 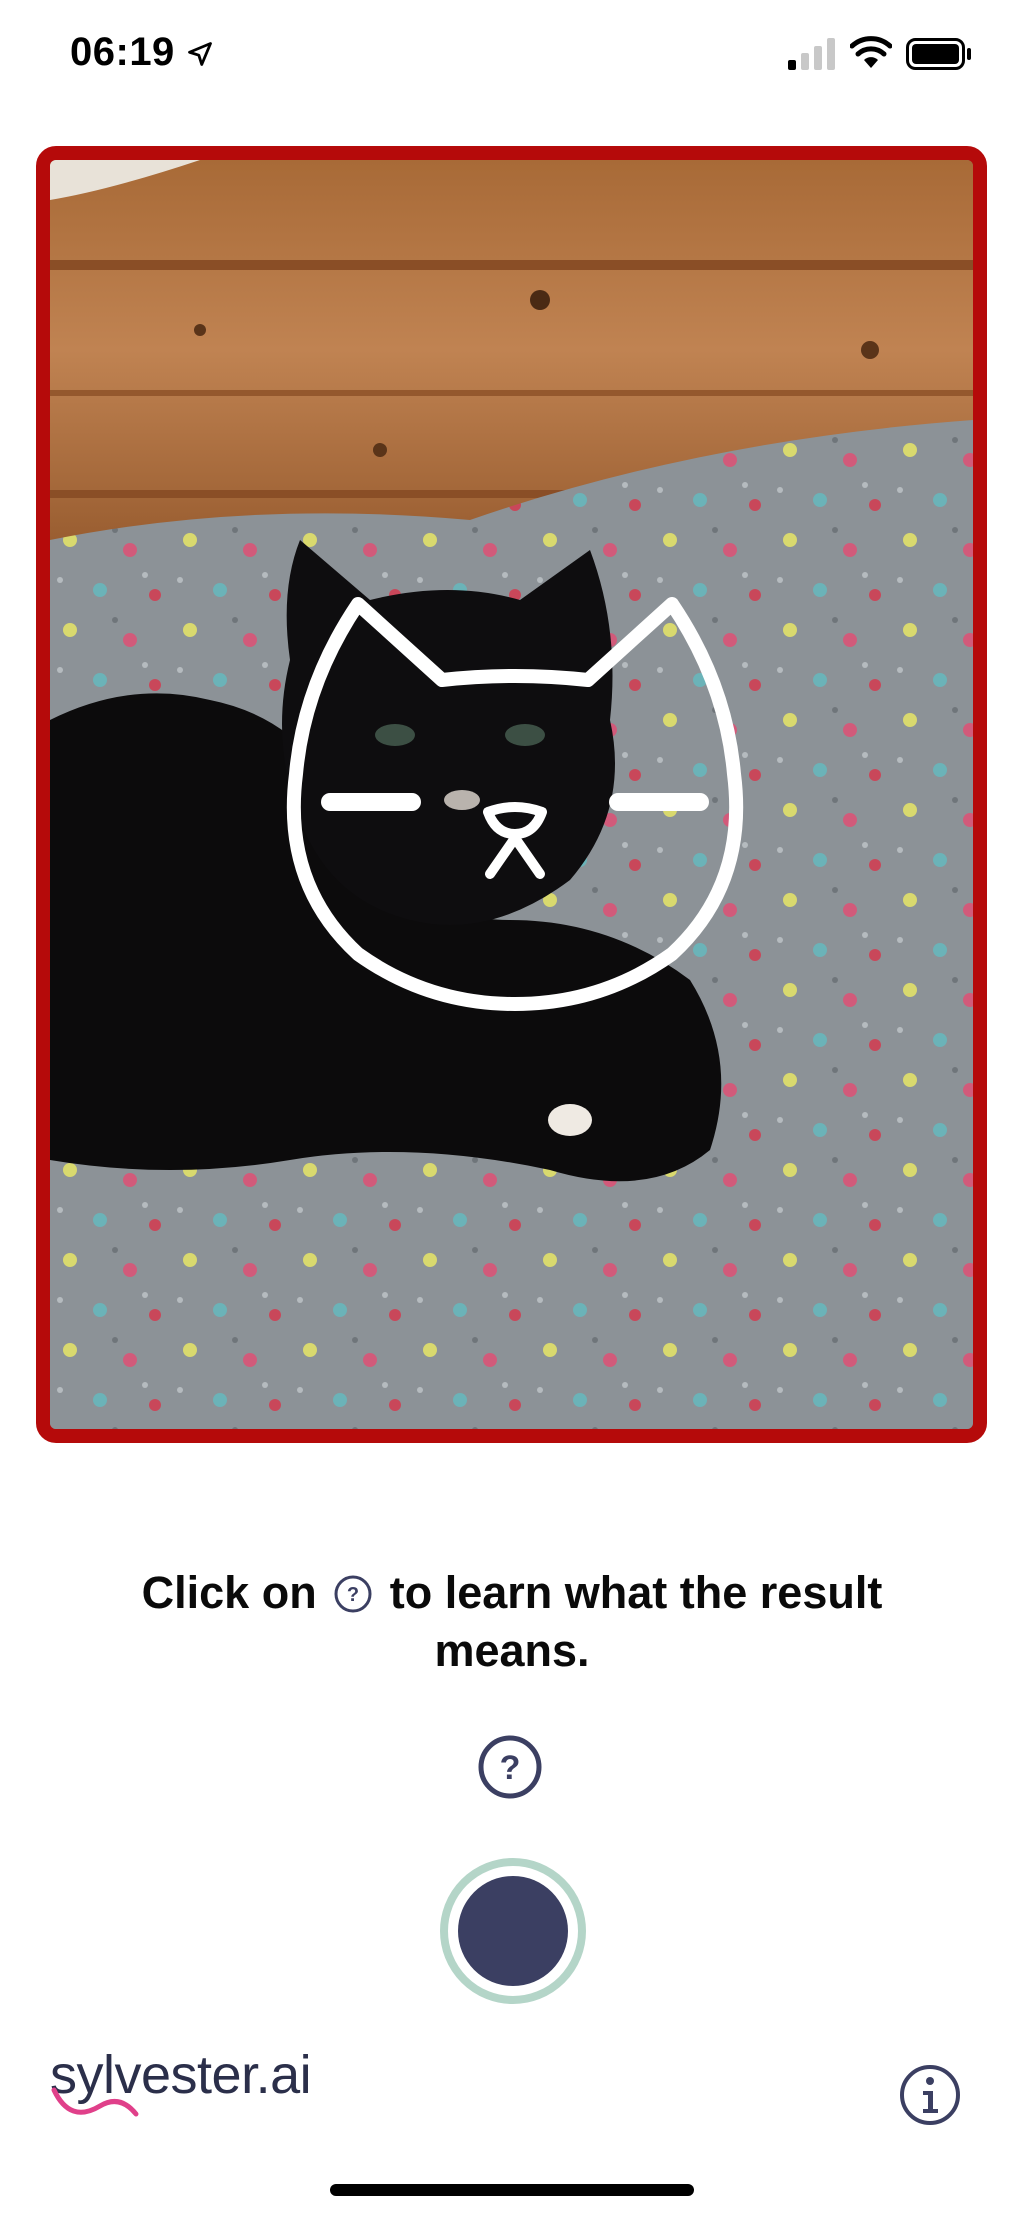 I want to click on instruction-text-end: to learn what the result means., so click(x=636, y=1621).